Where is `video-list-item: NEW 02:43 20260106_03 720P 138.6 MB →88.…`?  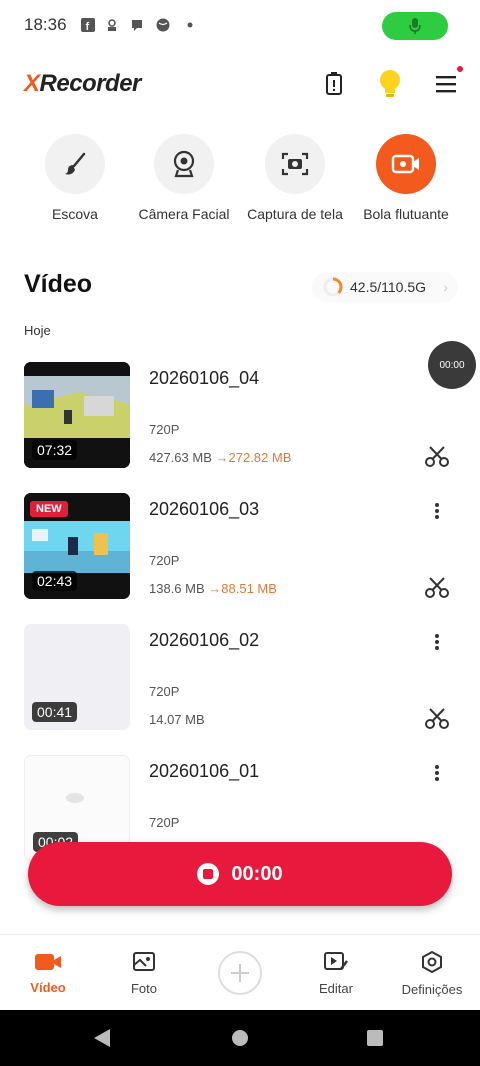 video-list-item: NEW 02:43 20260106_03 720P 138.6 MB →88.… is located at coordinates (240, 547).